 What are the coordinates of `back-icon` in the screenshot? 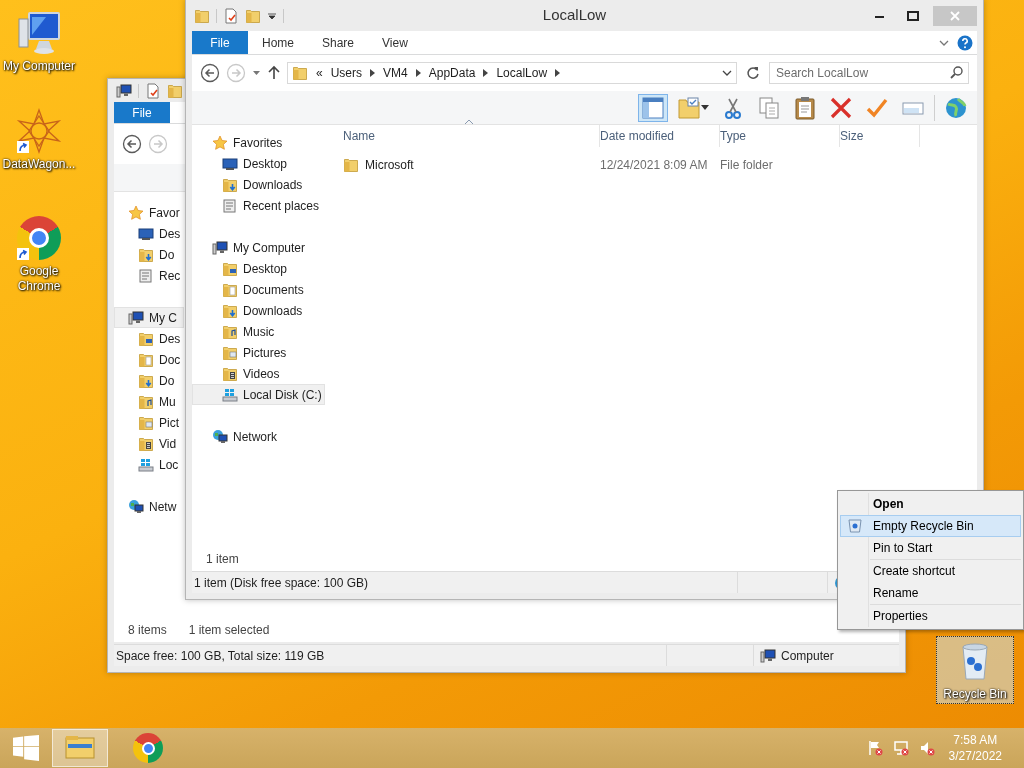 It's located at (210, 73).